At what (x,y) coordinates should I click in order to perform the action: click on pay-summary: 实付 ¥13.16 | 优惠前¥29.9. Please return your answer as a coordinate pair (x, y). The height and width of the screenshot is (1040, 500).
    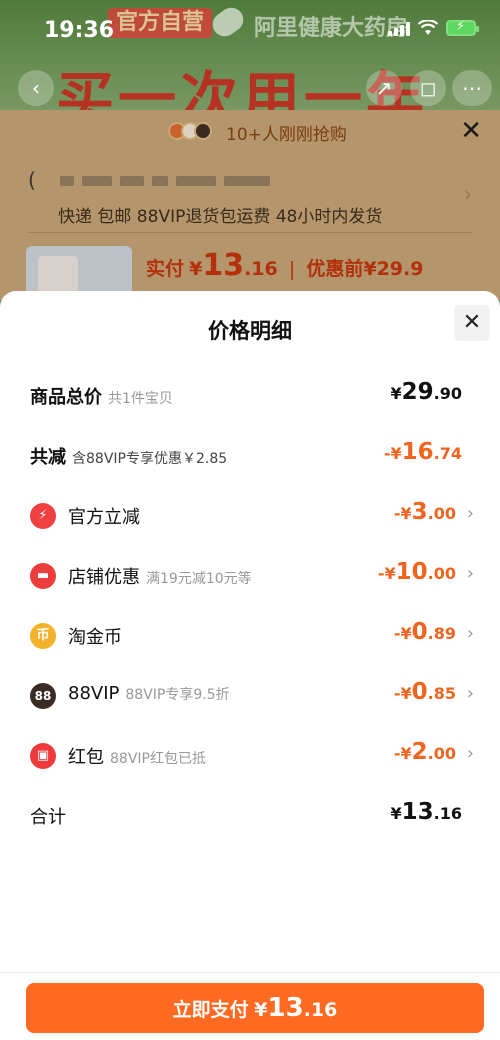
    Looking at the image, I should click on (285, 265).